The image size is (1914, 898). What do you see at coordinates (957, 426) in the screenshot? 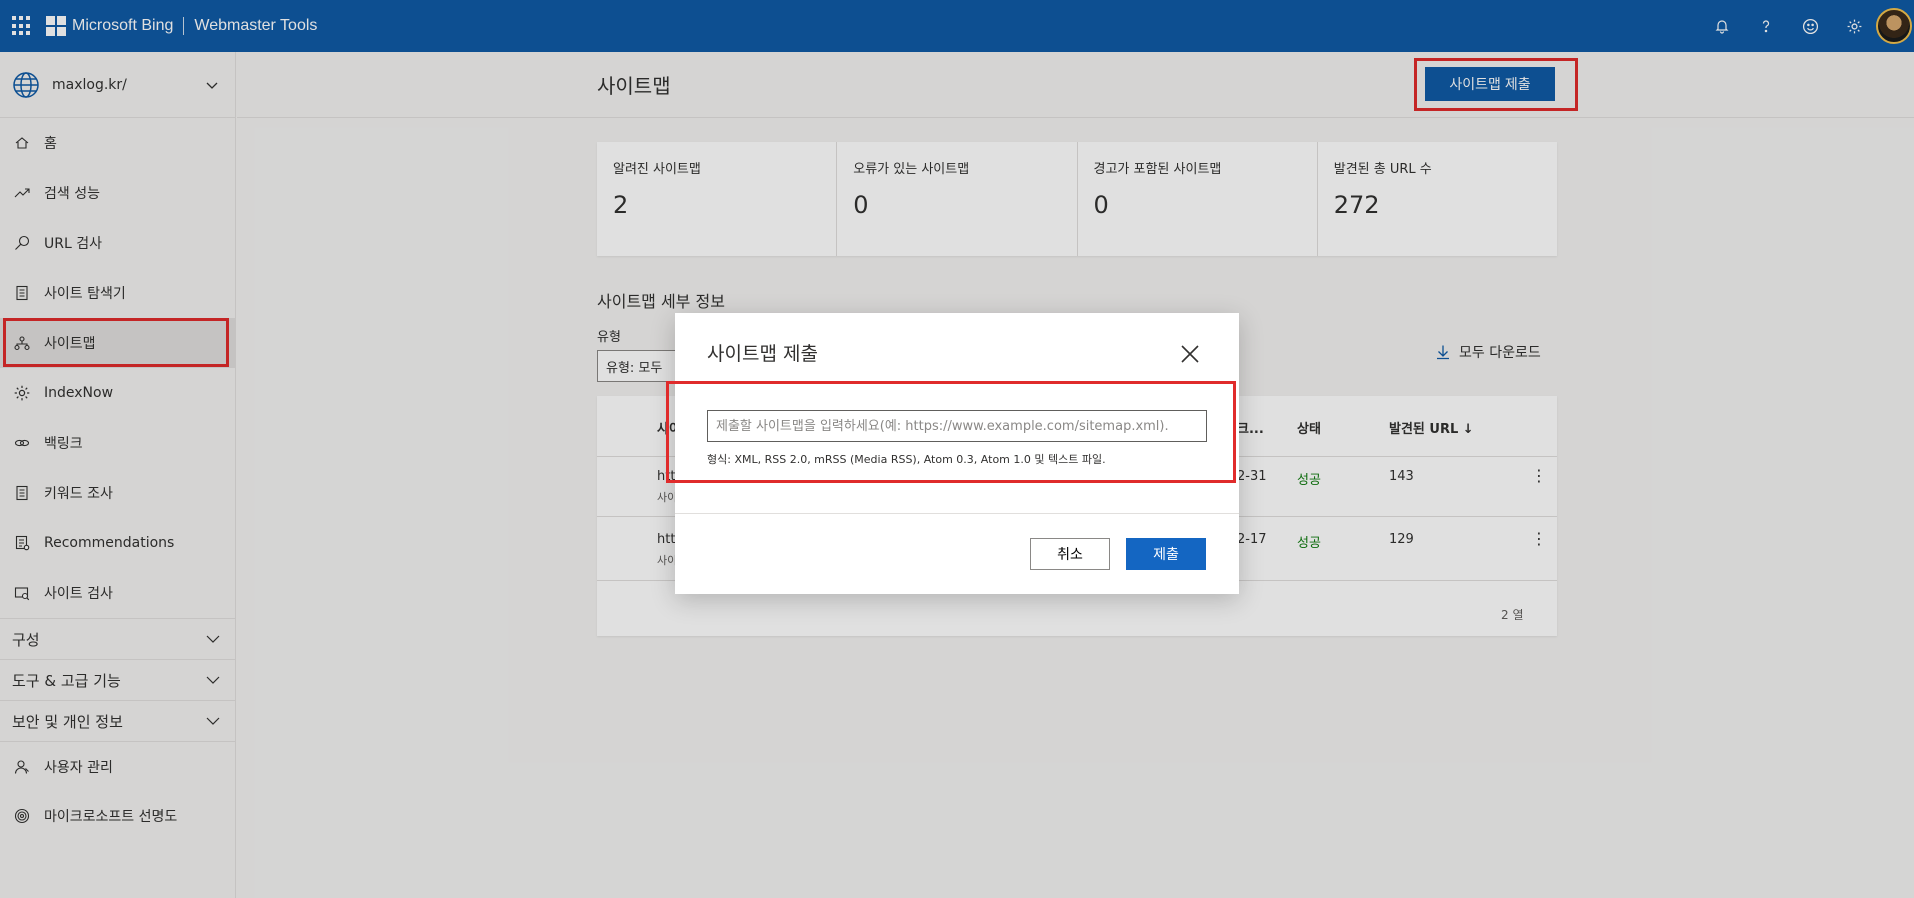
I see `sitemap-url-input` at bounding box center [957, 426].